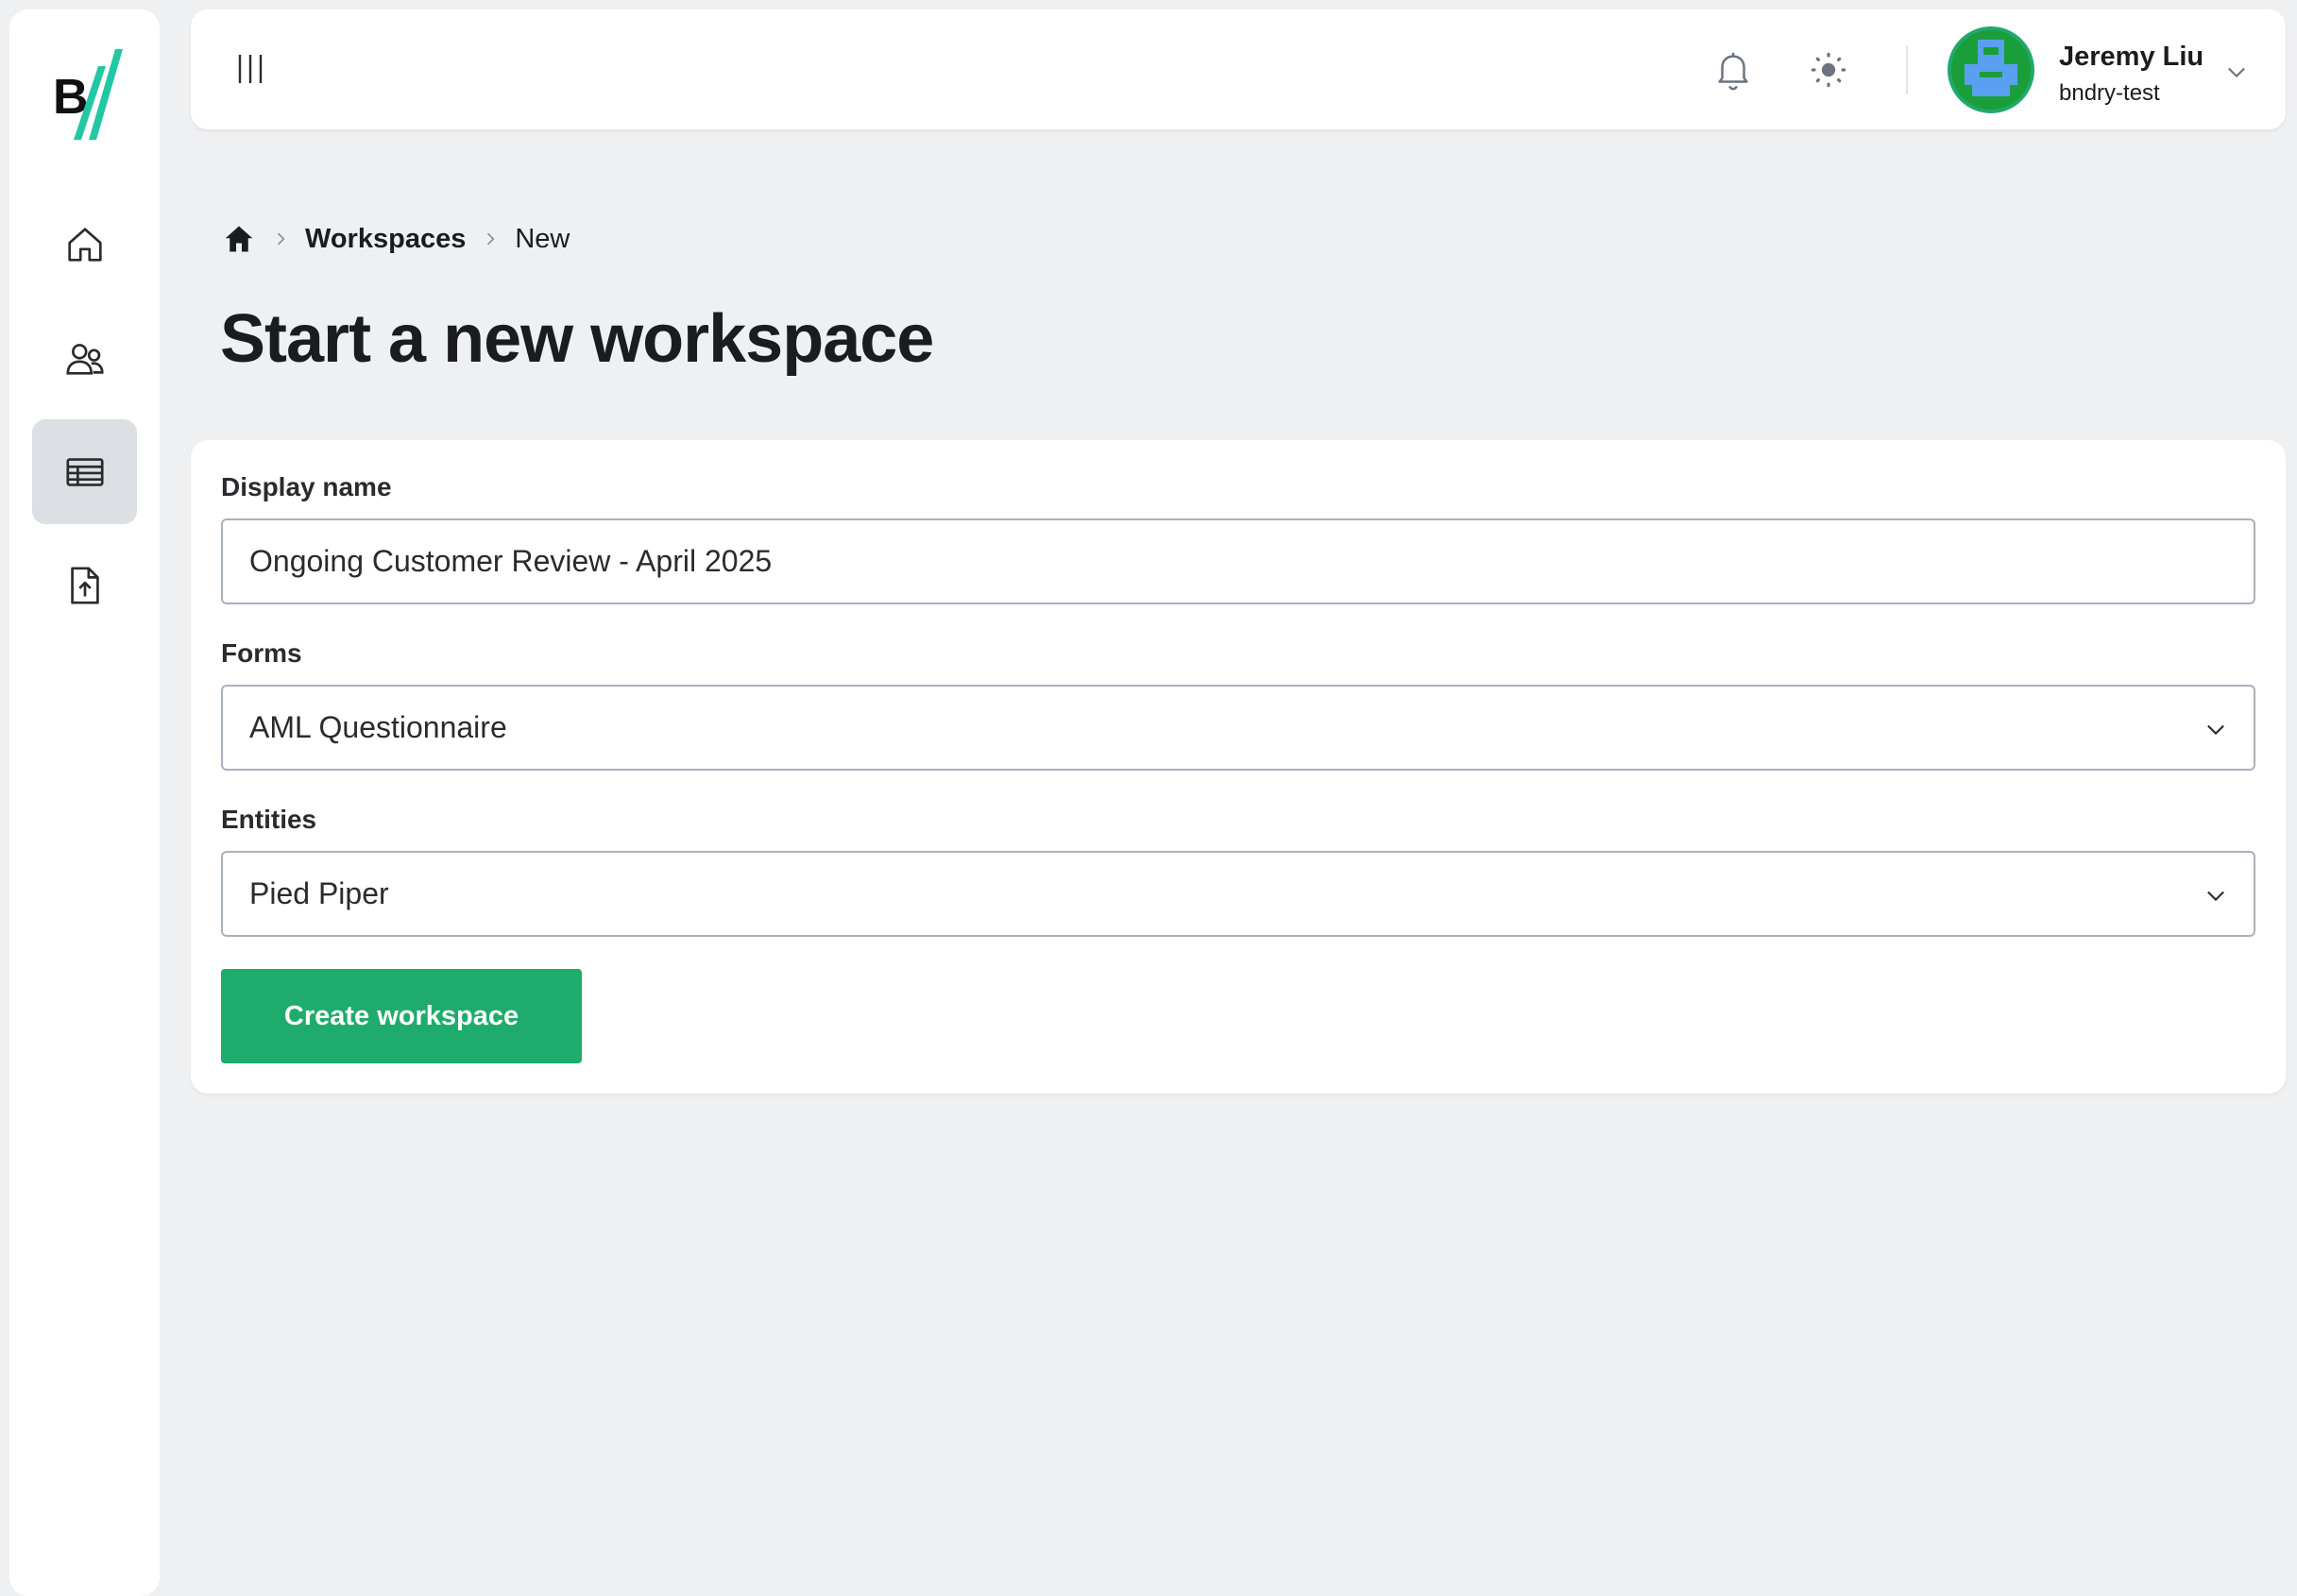 This screenshot has height=1596, width=2297. What do you see at coordinates (378, 727) in the screenshot?
I see `forms-selected-value: AML Questionnaire` at bounding box center [378, 727].